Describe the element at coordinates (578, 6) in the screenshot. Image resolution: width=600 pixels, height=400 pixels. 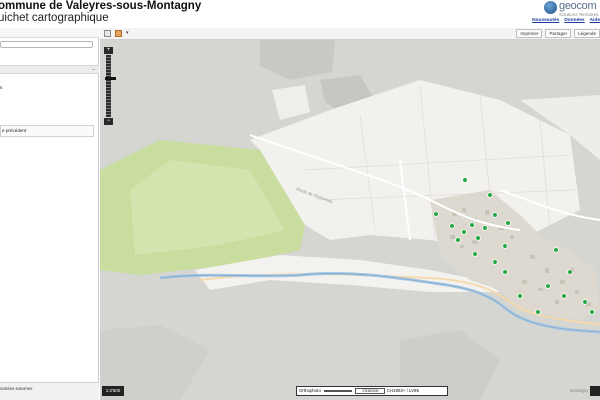
I see `logo-text: geocom` at that location.